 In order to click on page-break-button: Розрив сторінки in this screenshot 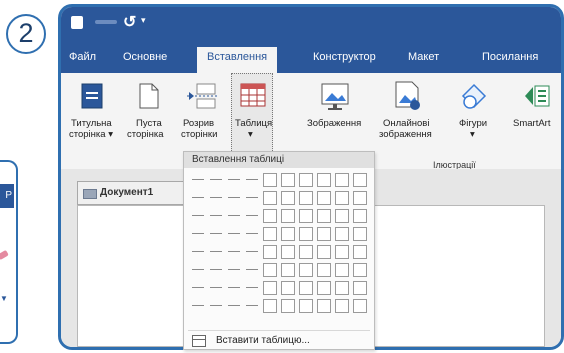, I will do `click(201, 116)`.